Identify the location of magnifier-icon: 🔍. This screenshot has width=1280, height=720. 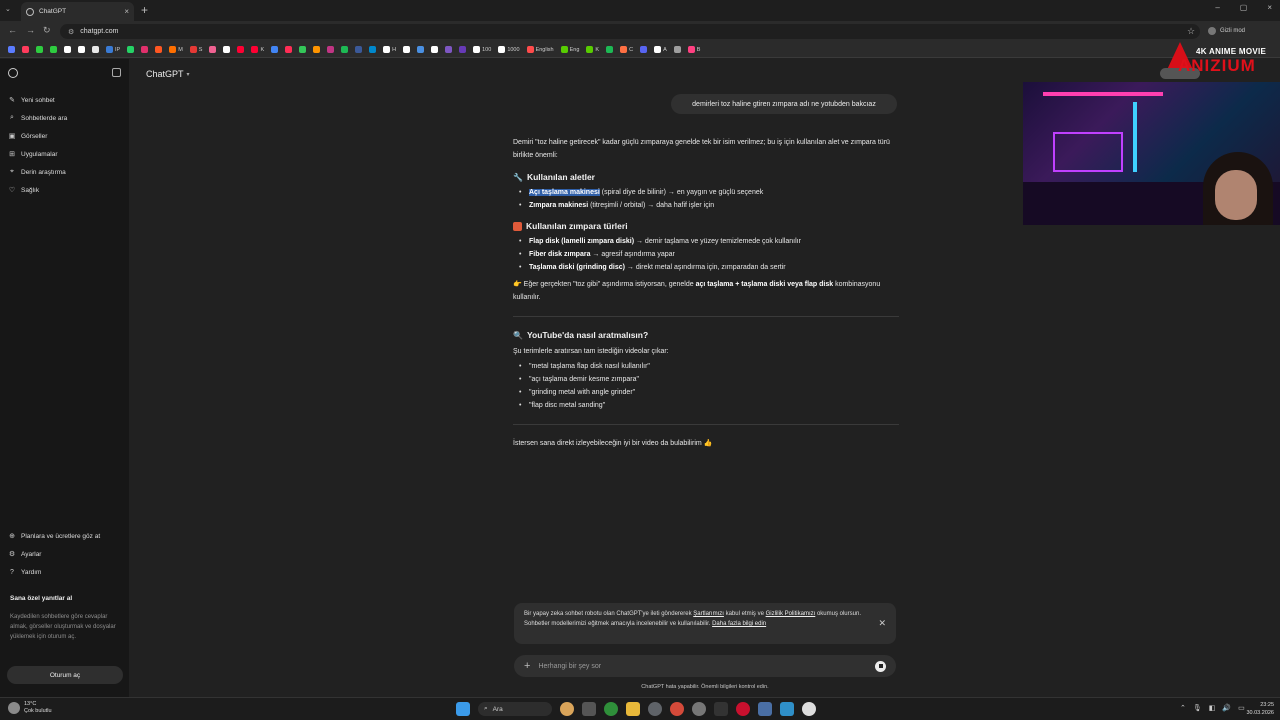
(518, 335).